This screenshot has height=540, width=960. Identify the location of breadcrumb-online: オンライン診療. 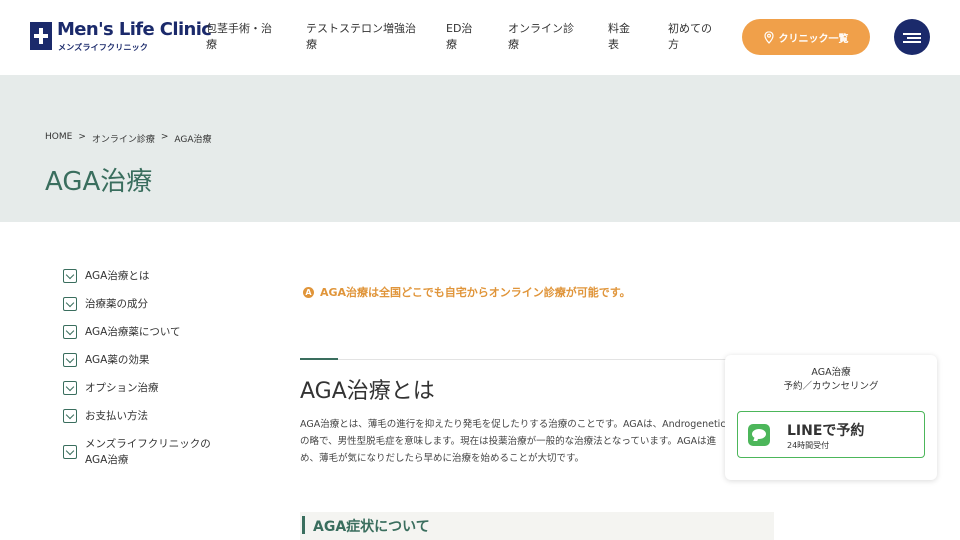
(123, 138).